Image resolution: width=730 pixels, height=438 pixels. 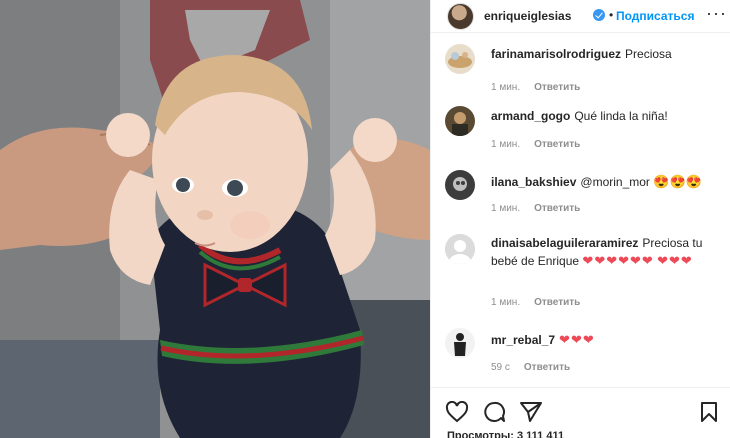 I want to click on comment-body: Preciosa, so click(x=648, y=54).